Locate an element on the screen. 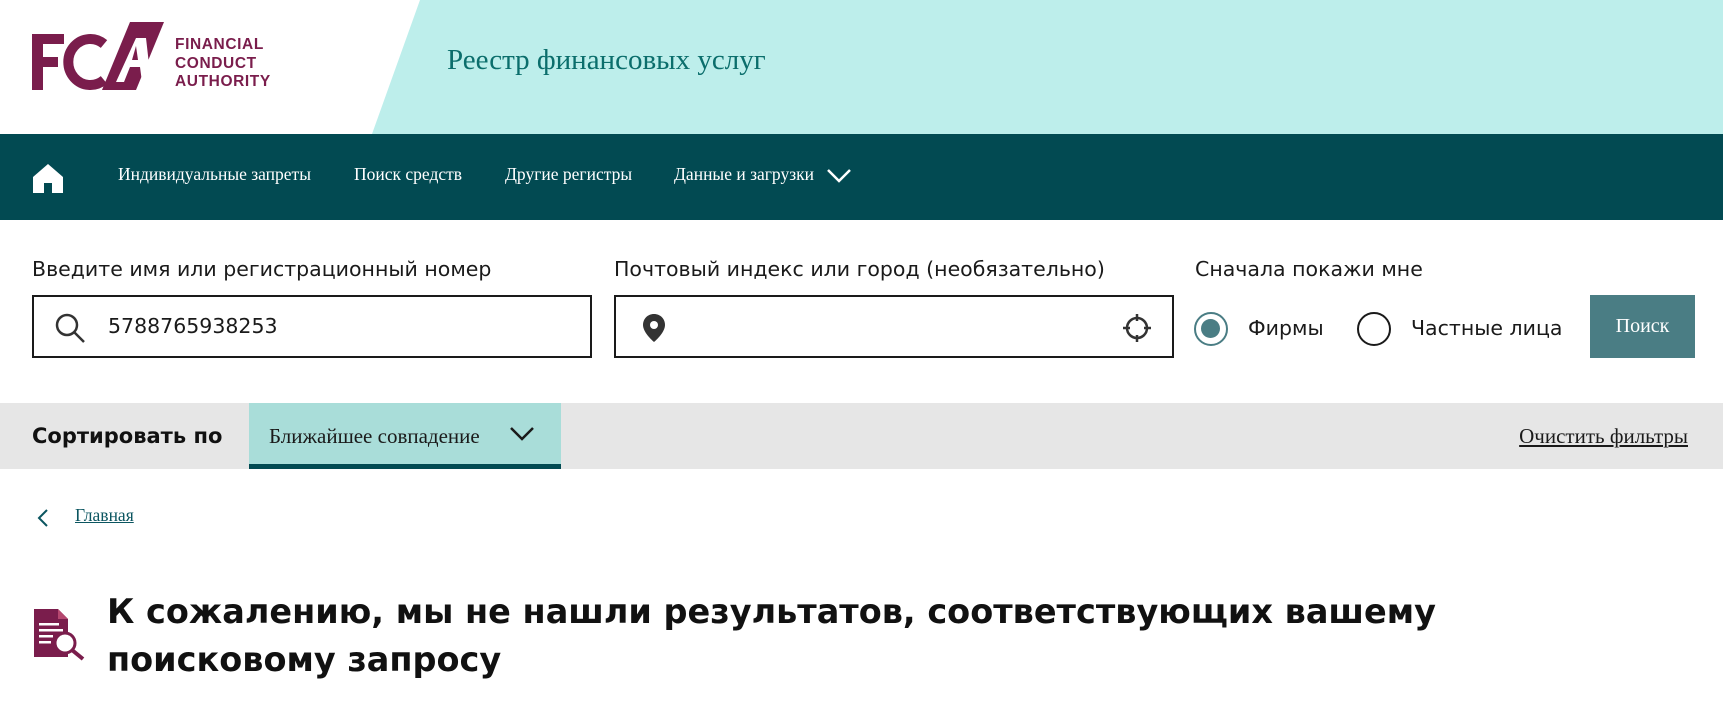  sort-dropdown: Ближайшее совпадение is located at coordinates (405, 436).